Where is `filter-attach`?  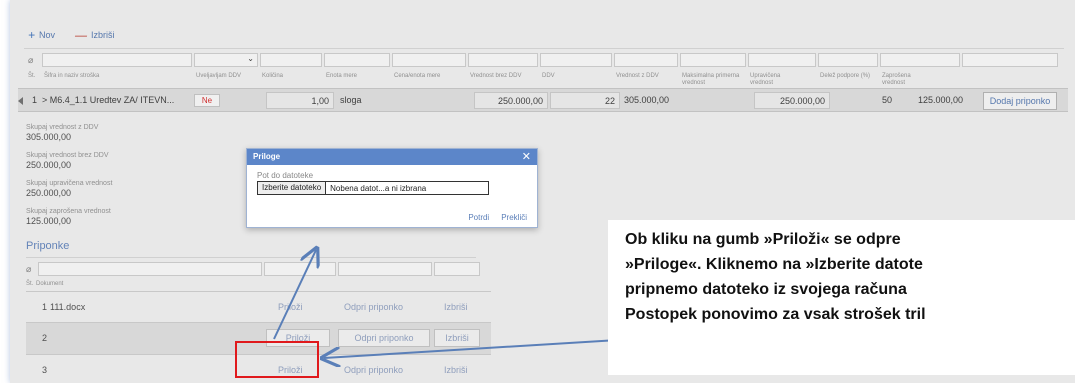 filter-attach is located at coordinates (300, 269).